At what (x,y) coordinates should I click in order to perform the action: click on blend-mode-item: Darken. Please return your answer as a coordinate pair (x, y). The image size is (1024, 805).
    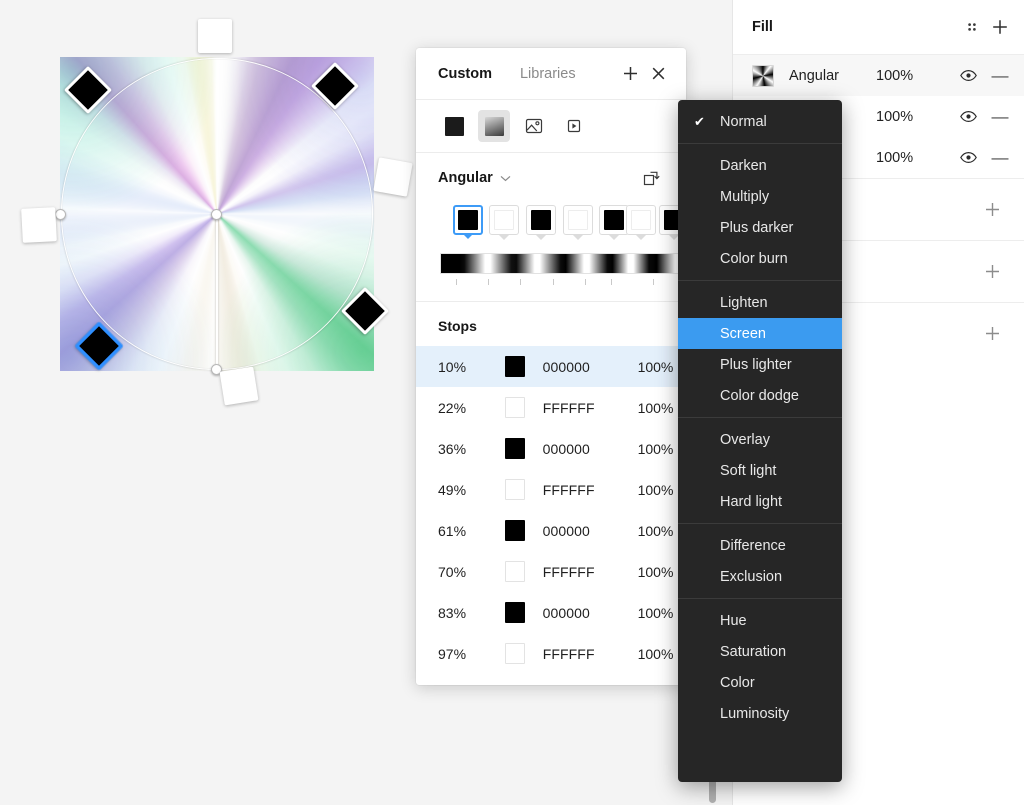
    Looking at the image, I should click on (760, 165).